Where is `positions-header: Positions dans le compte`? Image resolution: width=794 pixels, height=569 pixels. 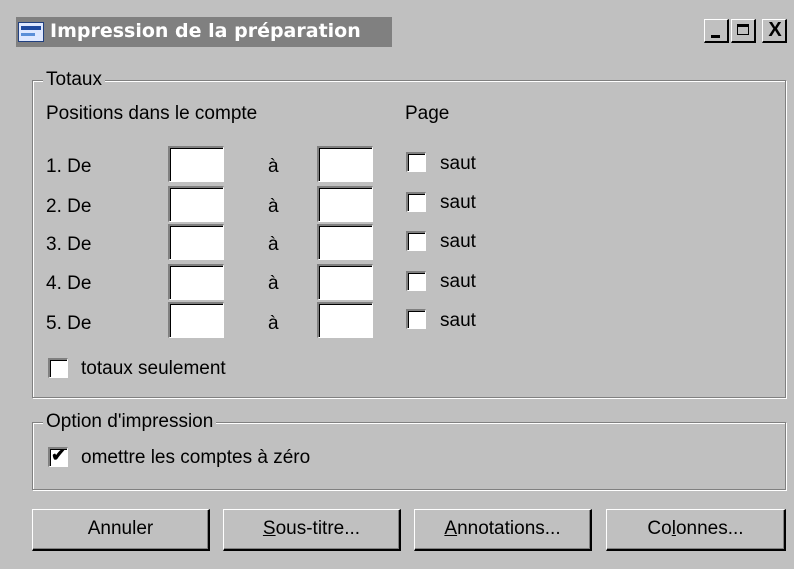 positions-header: Positions dans le compte is located at coordinates (152, 113).